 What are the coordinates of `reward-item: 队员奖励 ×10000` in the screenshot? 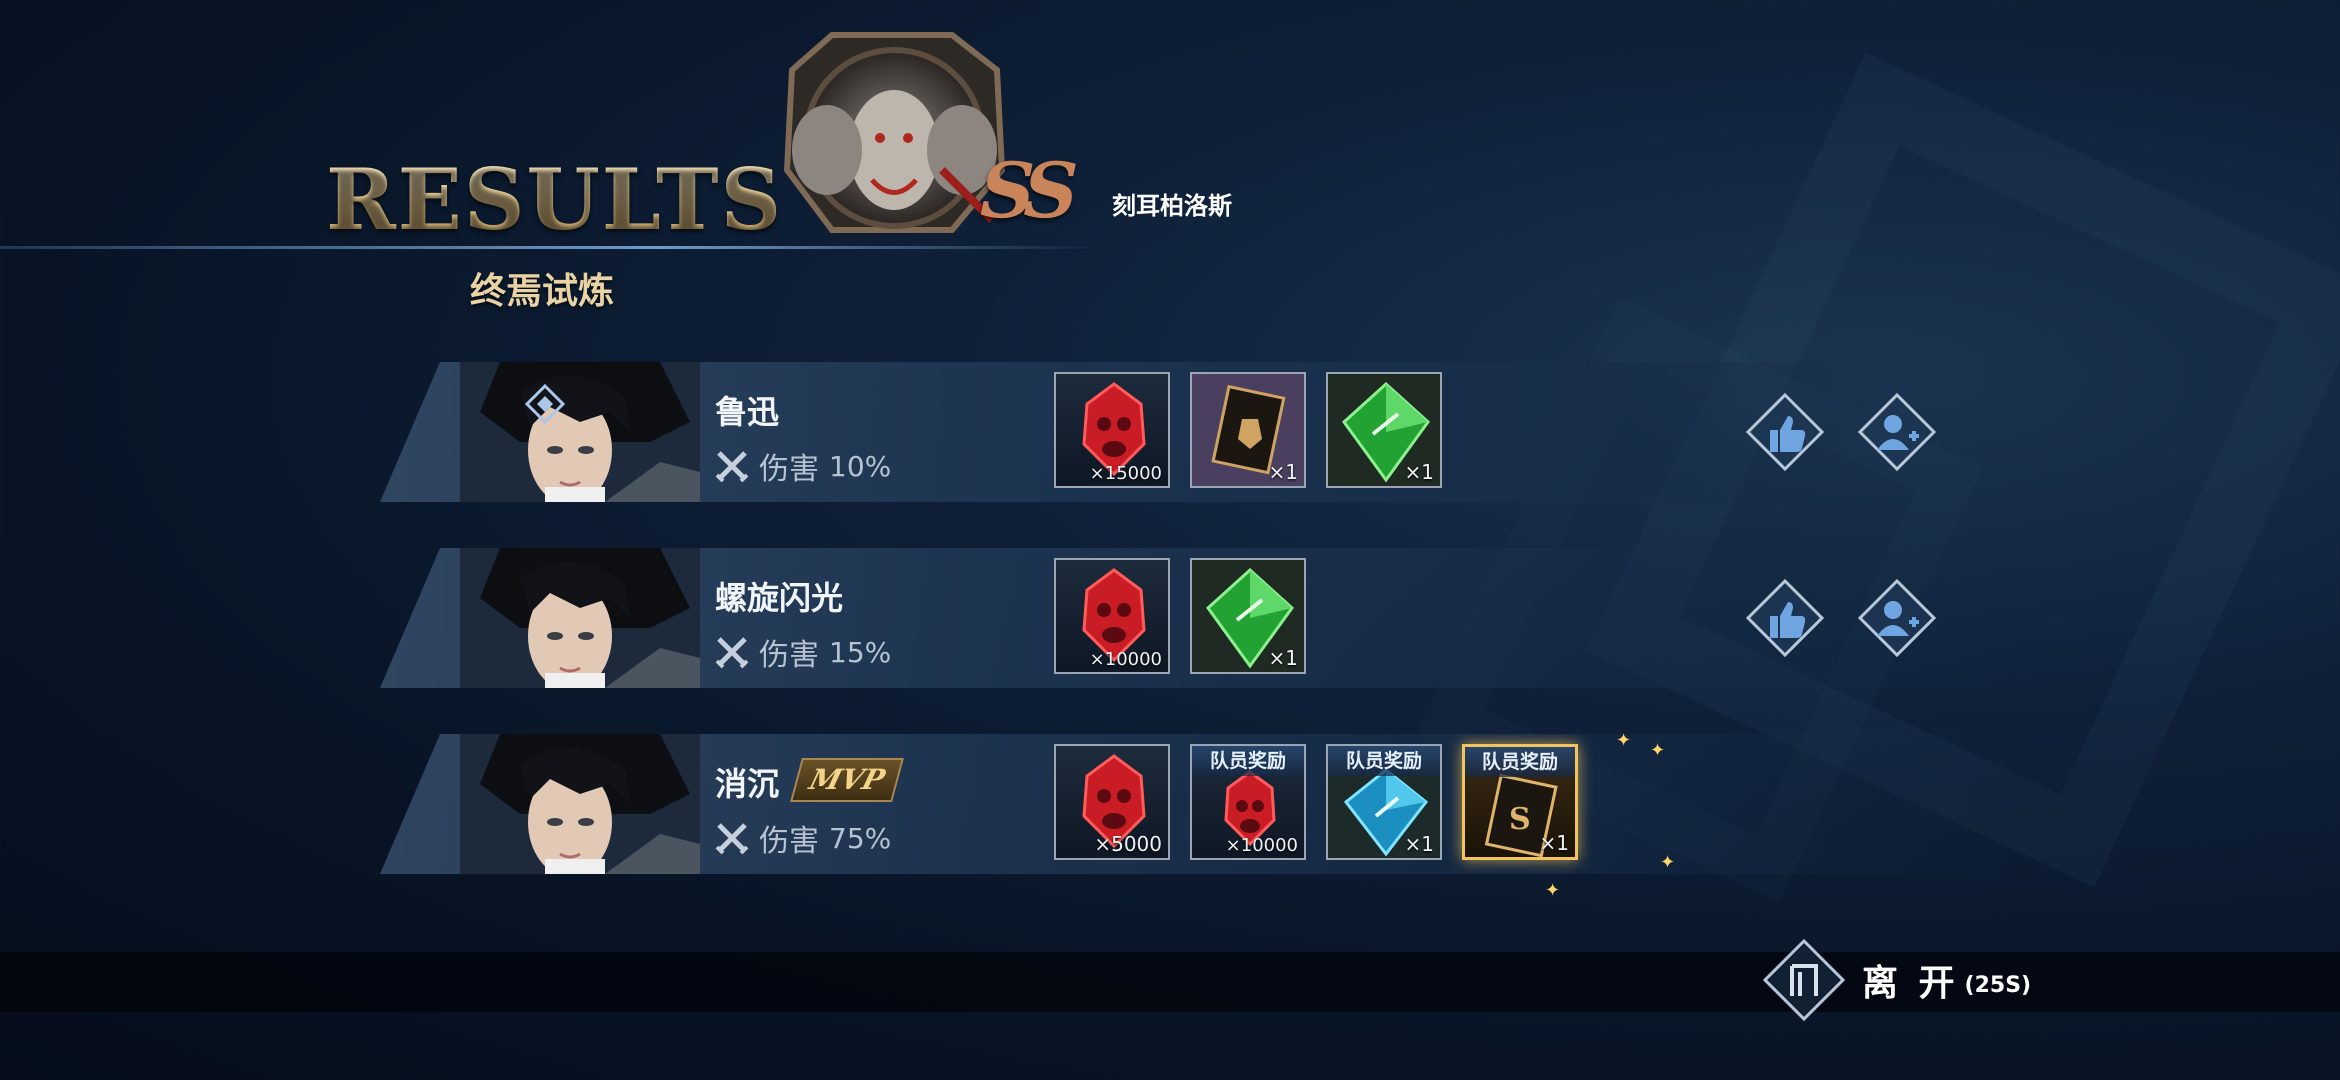 It's located at (1248, 802).